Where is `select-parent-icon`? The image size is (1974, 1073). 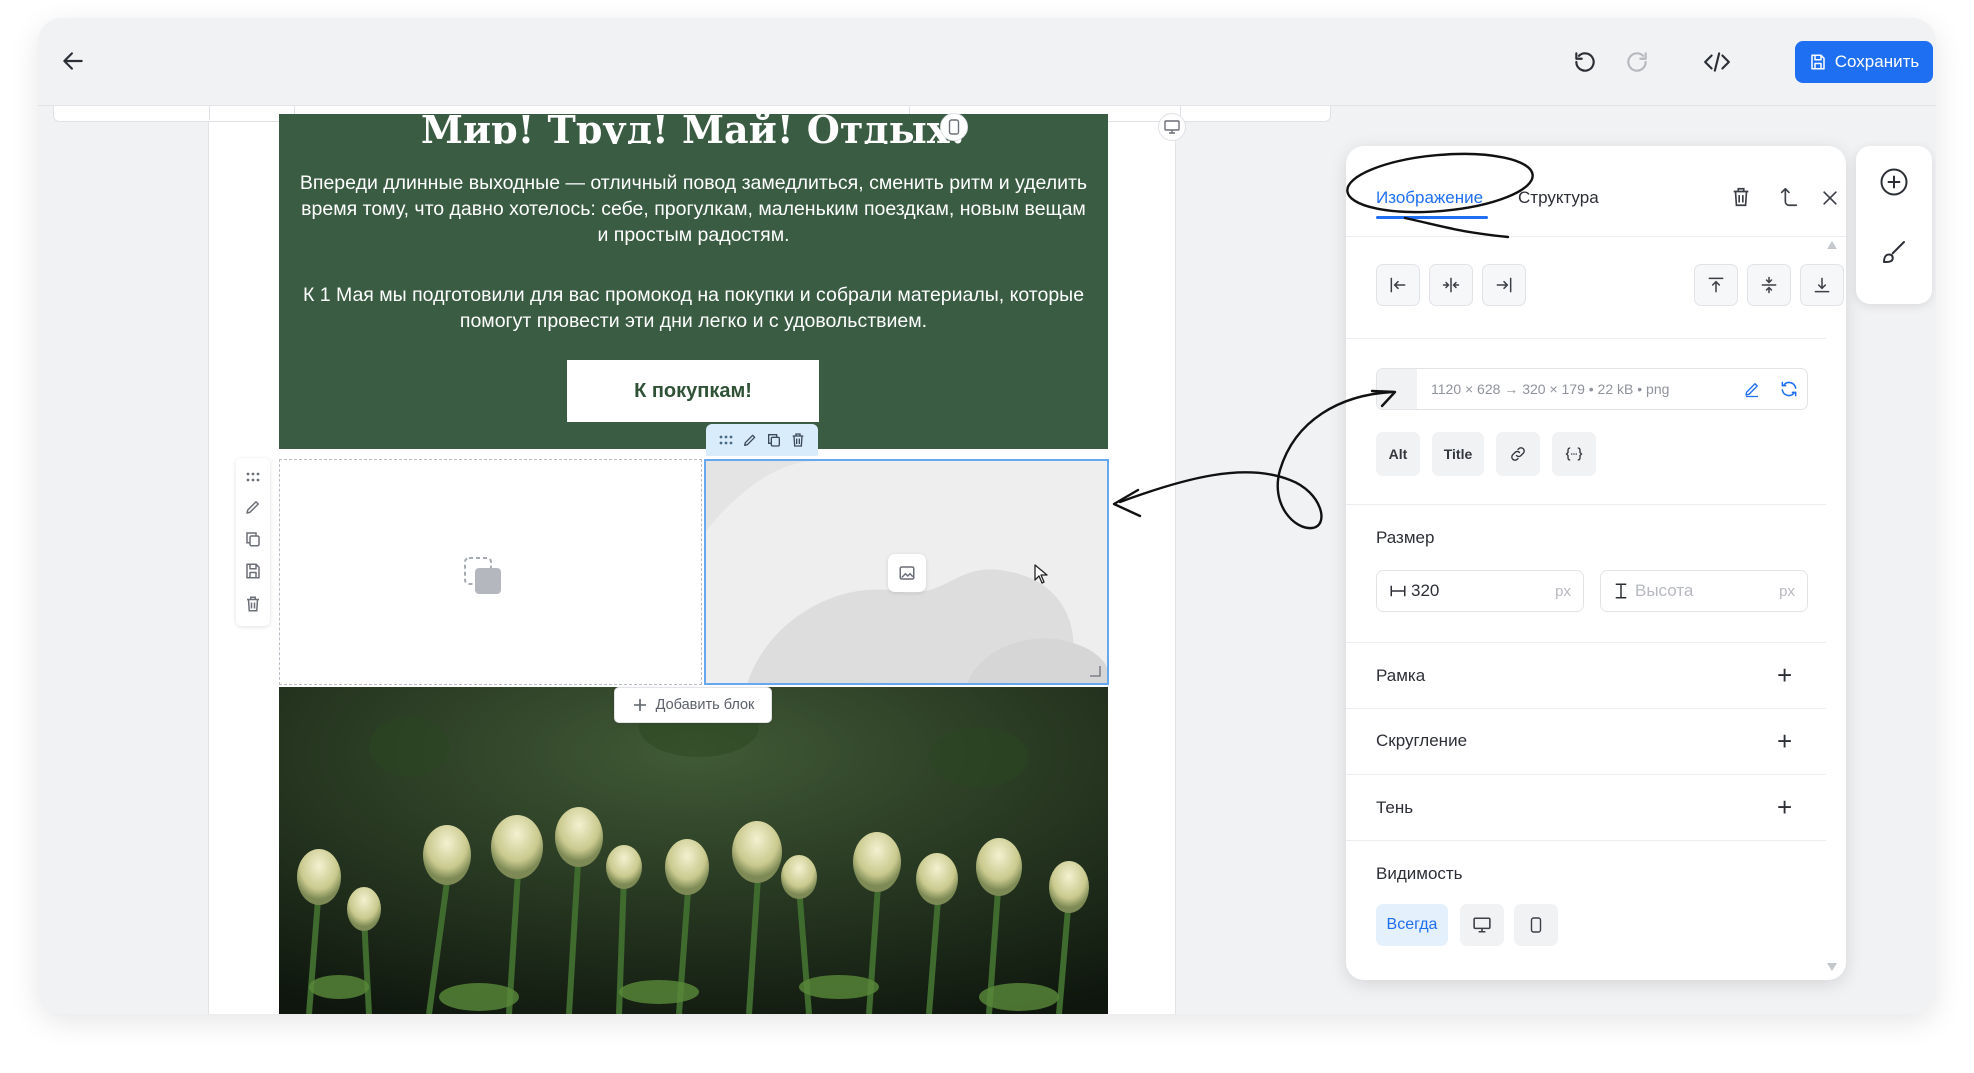
select-parent-icon is located at coordinates (1789, 197).